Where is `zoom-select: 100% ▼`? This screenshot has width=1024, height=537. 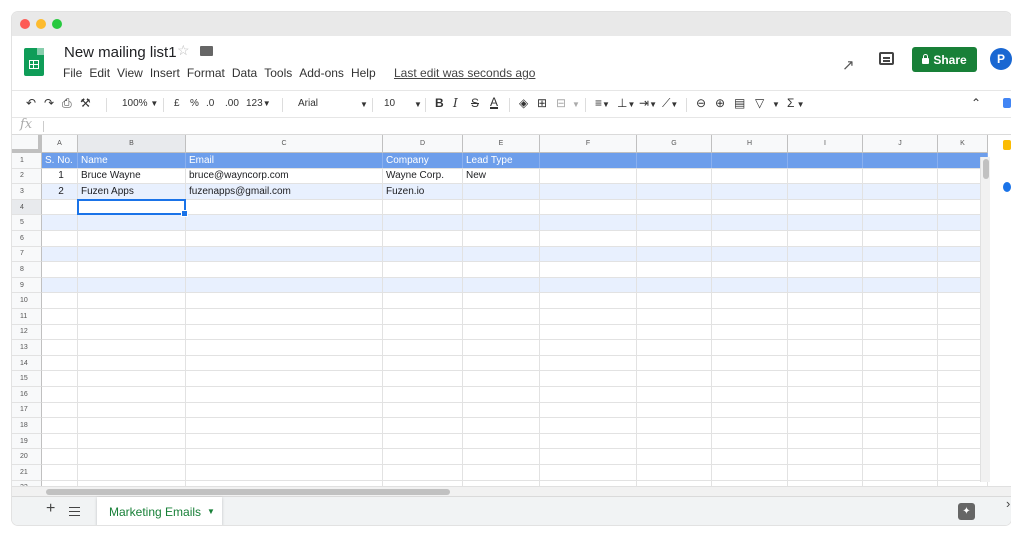
zoom-select: 100% ▼ is located at coordinates (140, 103).